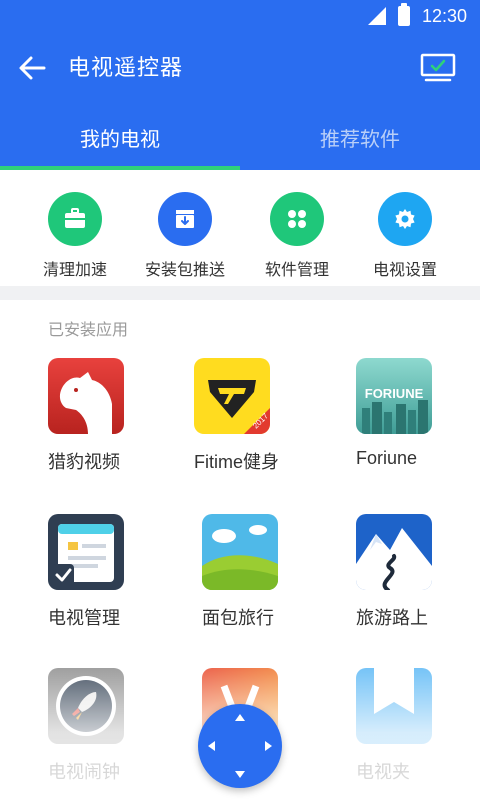 The image size is (480, 800). I want to click on app-item-fitime: 2017 Fitime健身, so click(269, 410).